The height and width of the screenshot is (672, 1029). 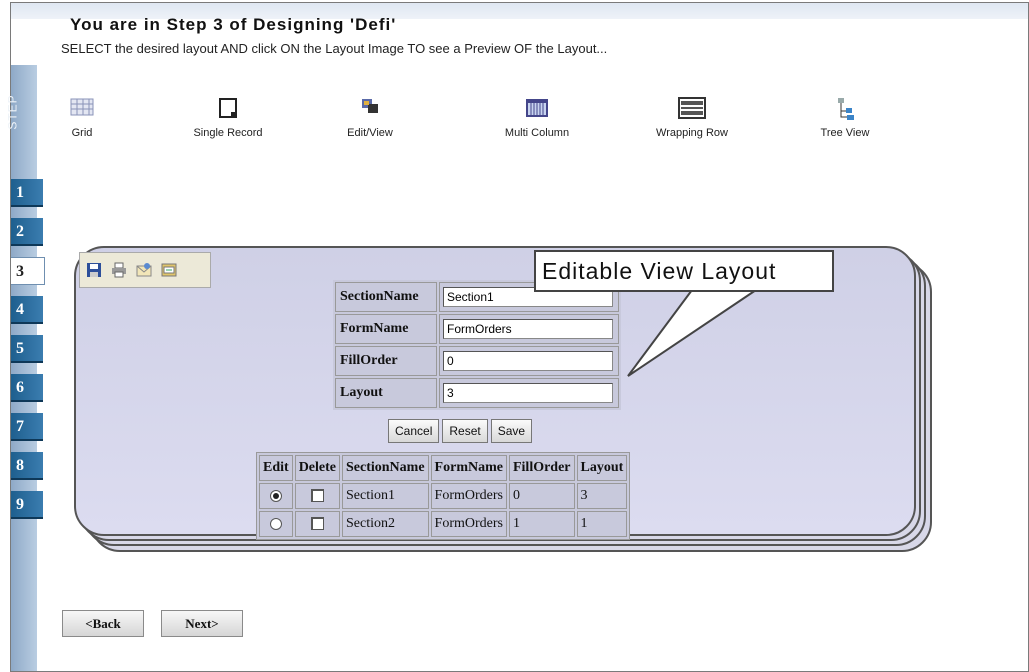 I want to click on step-tab-4: 4, so click(x=27, y=310).